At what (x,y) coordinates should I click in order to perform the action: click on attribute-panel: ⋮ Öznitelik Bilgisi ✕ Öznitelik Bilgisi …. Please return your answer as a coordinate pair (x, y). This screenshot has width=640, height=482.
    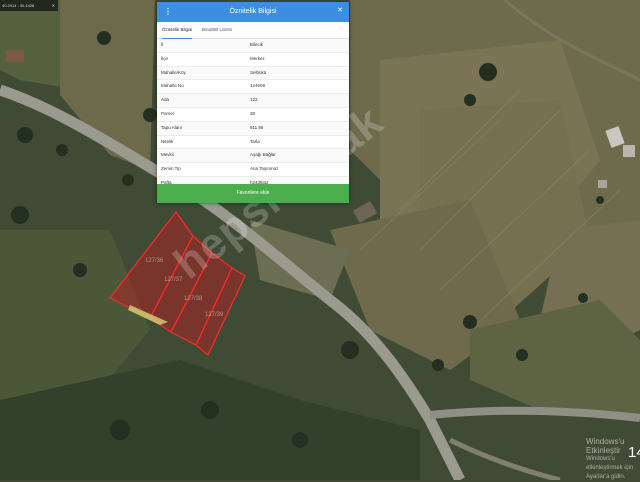
    Looking at the image, I should click on (253, 102).